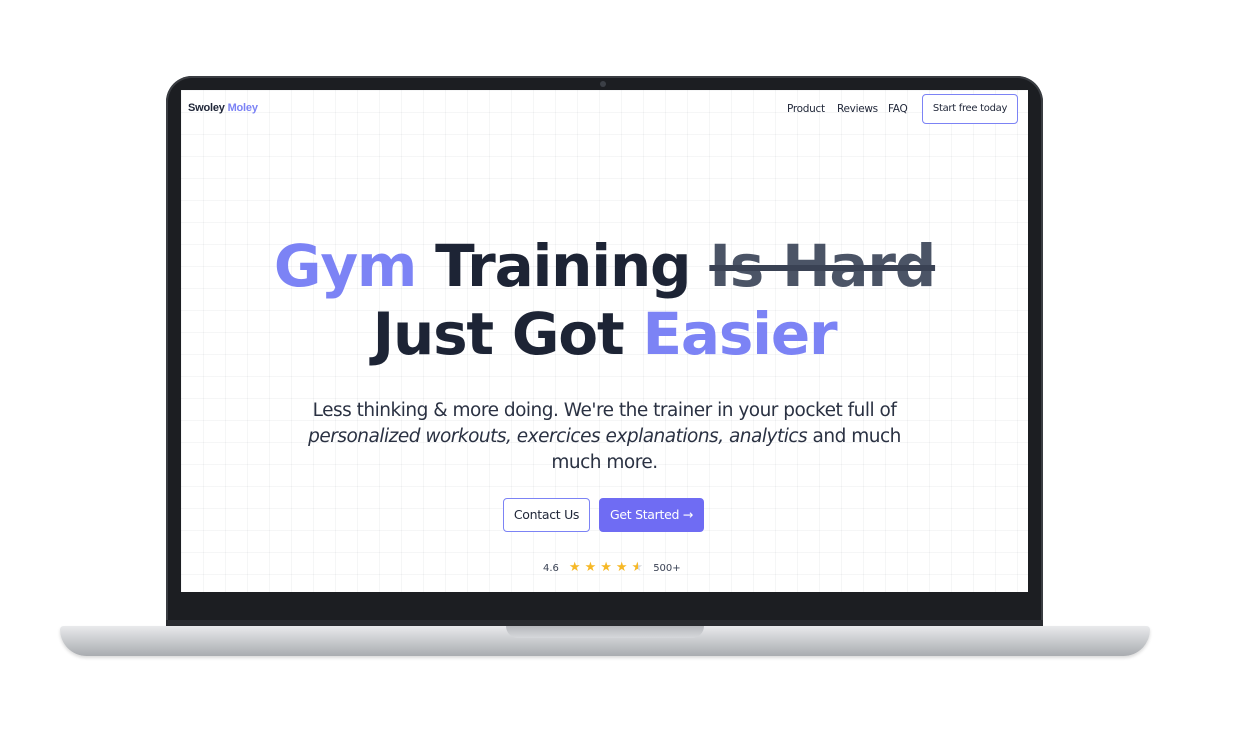 This screenshot has height=740, width=1253. What do you see at coordinates (345, 266) in the screenshot?
I see `hero-accent-gym: Gym` at bounding box center [345, 266].